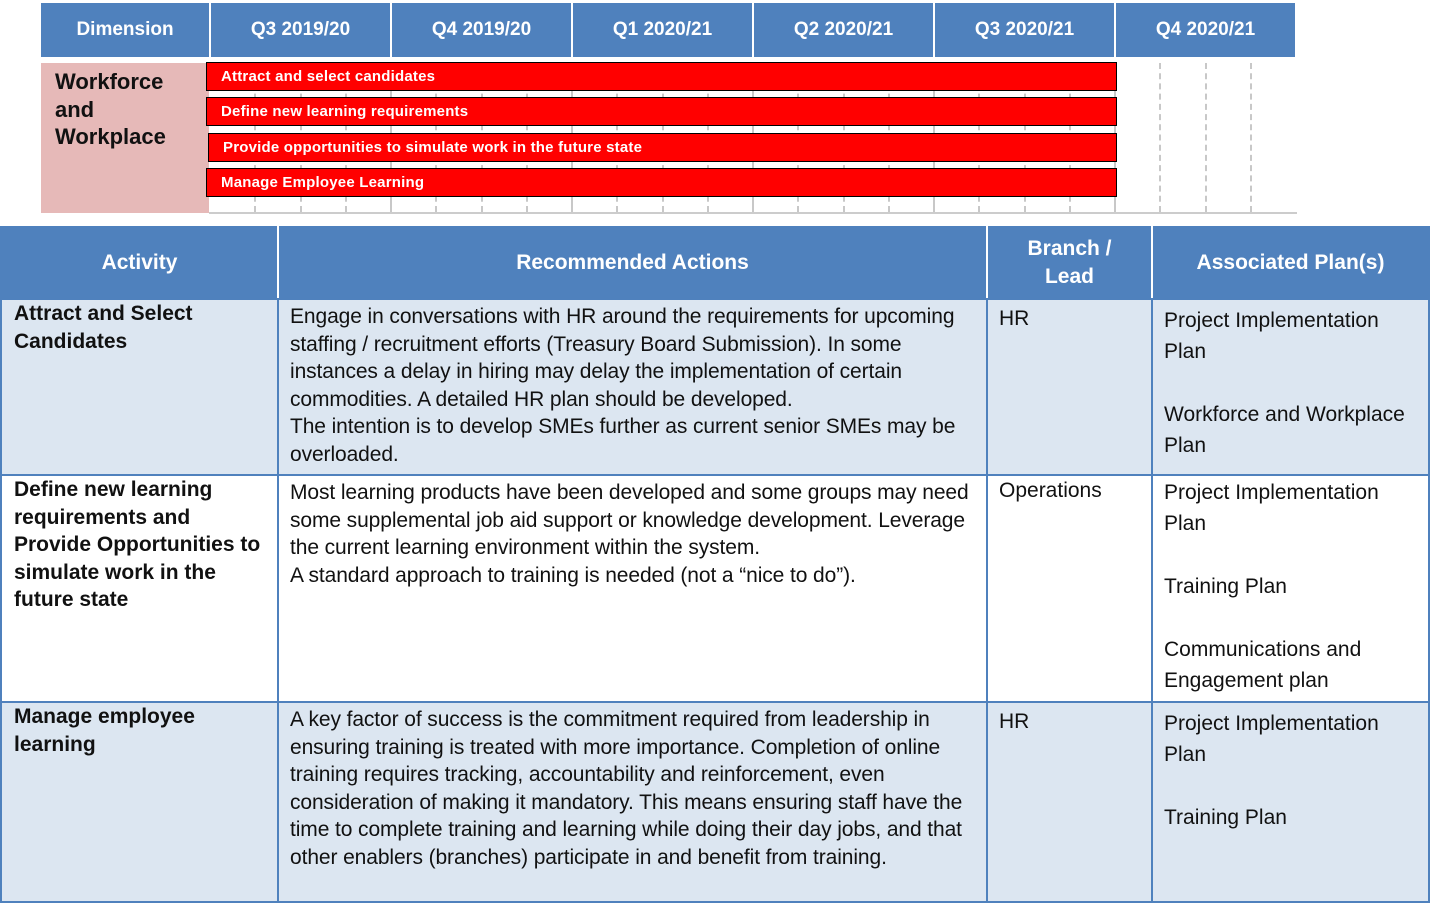 The width and height of the screenshot is (1430, 911). What do you see at coordinates (1284, 430) in the screenshot?
I see `plan-item: Workforce and Workplace Plan` at bounding box center [1284, 430].